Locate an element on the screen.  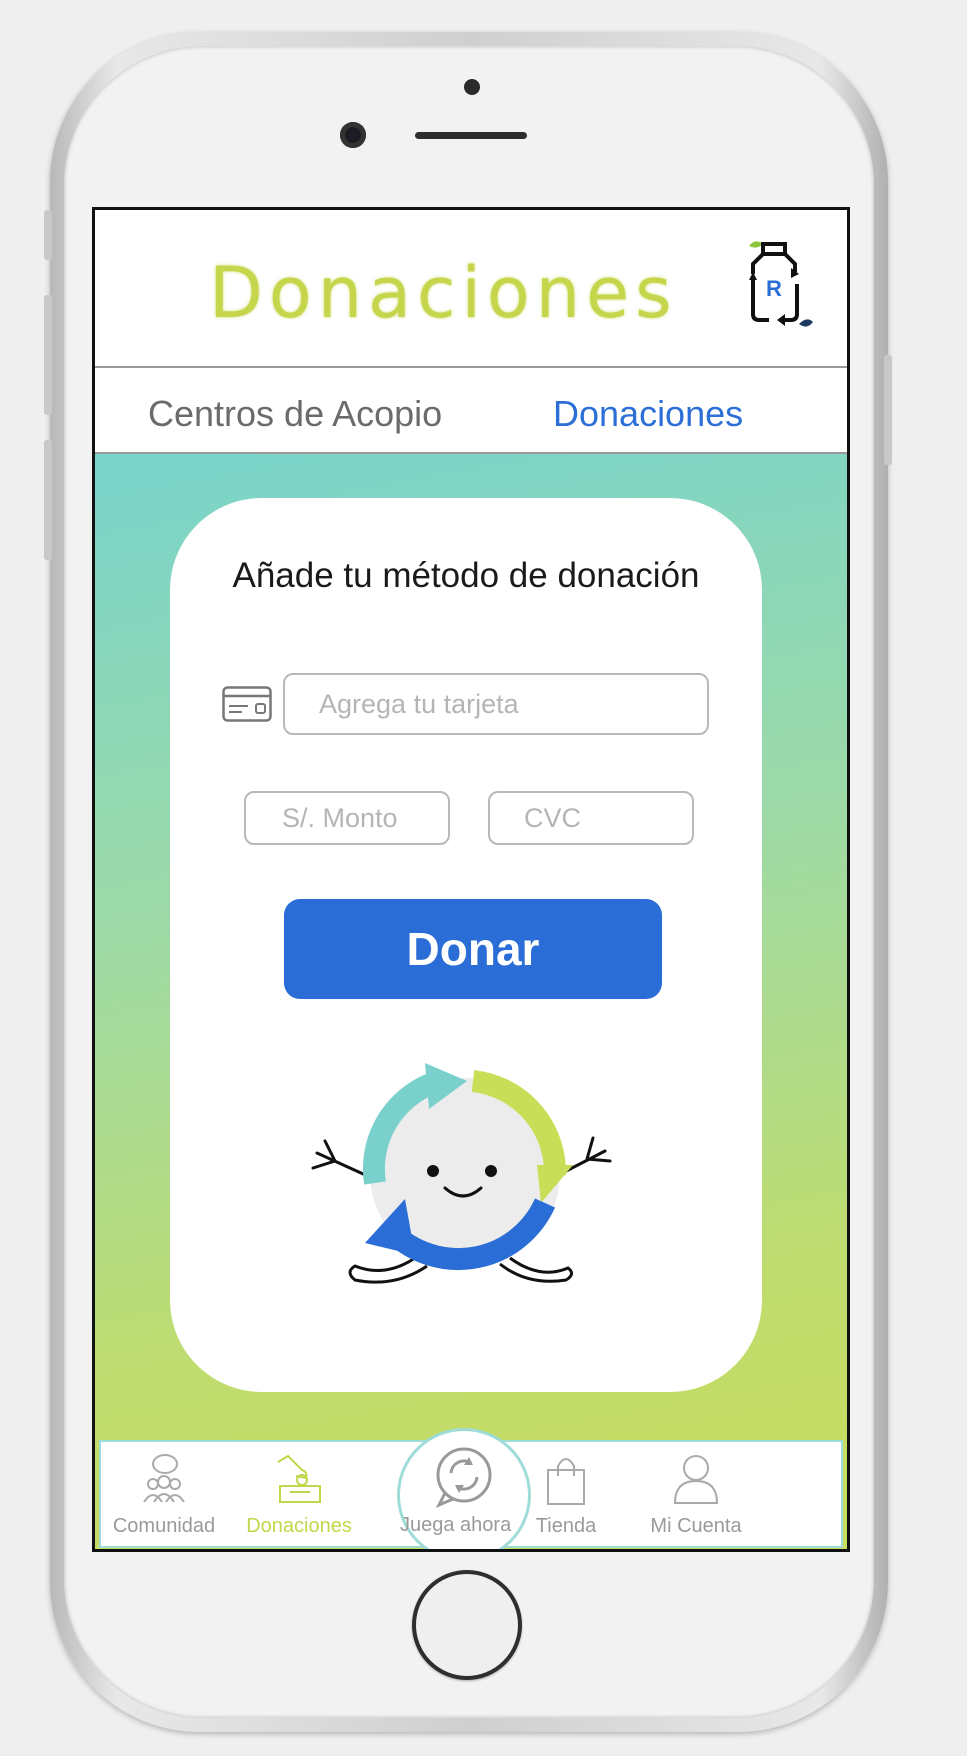
credit-card-icon is located at coordinates (247, 704).